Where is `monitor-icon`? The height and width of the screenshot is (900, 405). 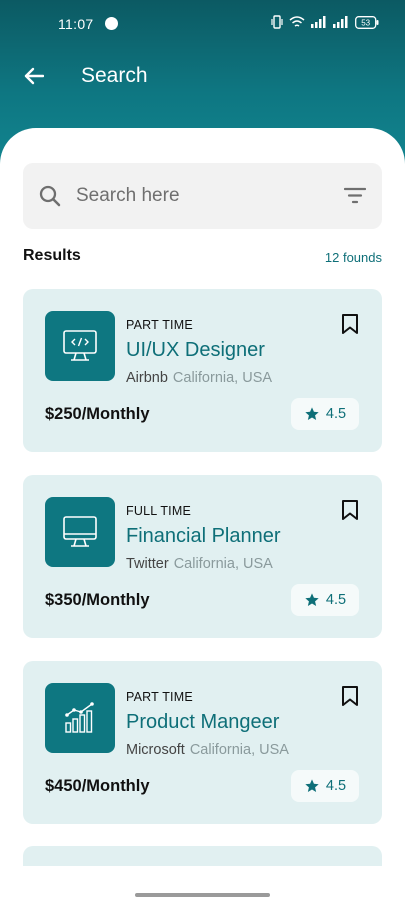 monitor-icon is located at coordinates (80, 531).